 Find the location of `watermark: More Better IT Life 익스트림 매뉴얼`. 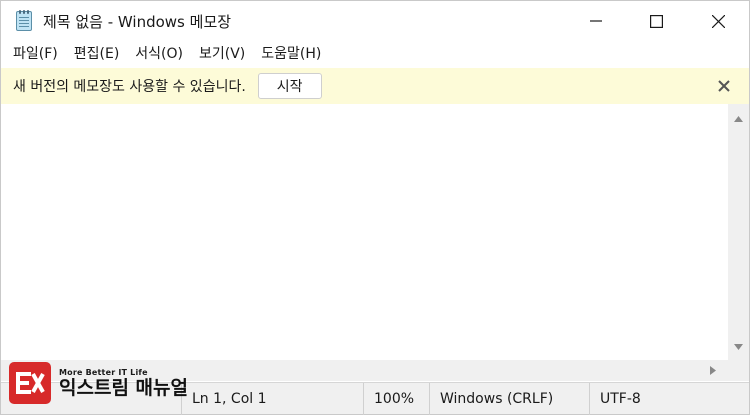

watermark: More Better IT Life 익스트림 매뉴얼 is located at coordinates (98, 383).